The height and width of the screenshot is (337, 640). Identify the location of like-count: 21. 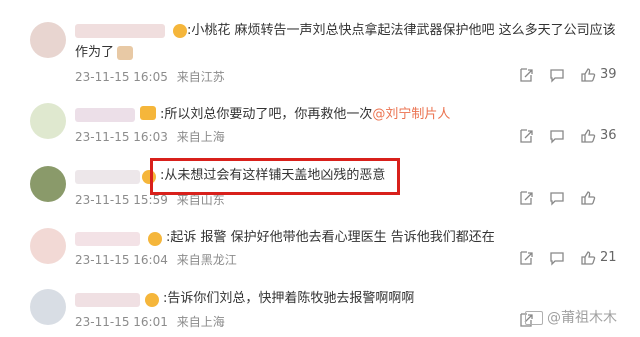
(608, 257).